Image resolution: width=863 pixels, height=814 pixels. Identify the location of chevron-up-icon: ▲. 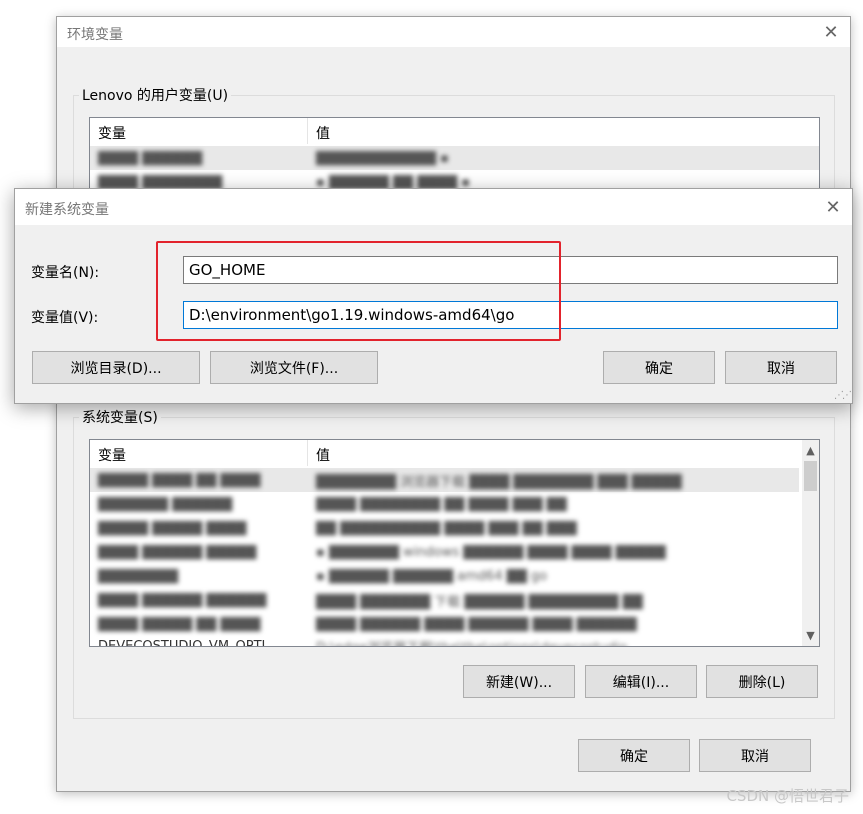
(810, 450).